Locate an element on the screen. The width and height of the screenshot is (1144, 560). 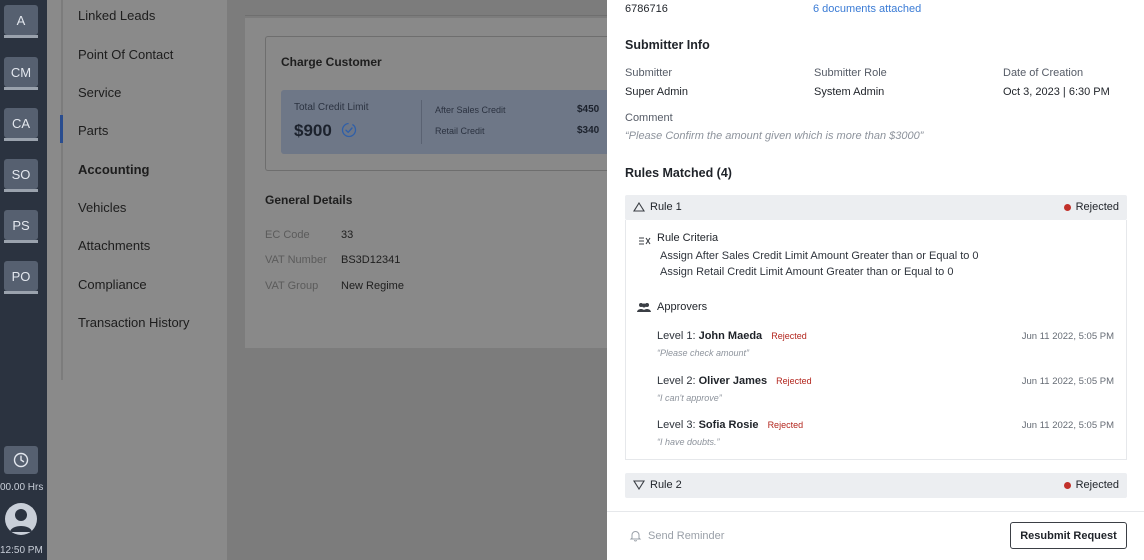
approver-level-1: Level 1: John Maeda Rejected is located at coordinates (732, 336).